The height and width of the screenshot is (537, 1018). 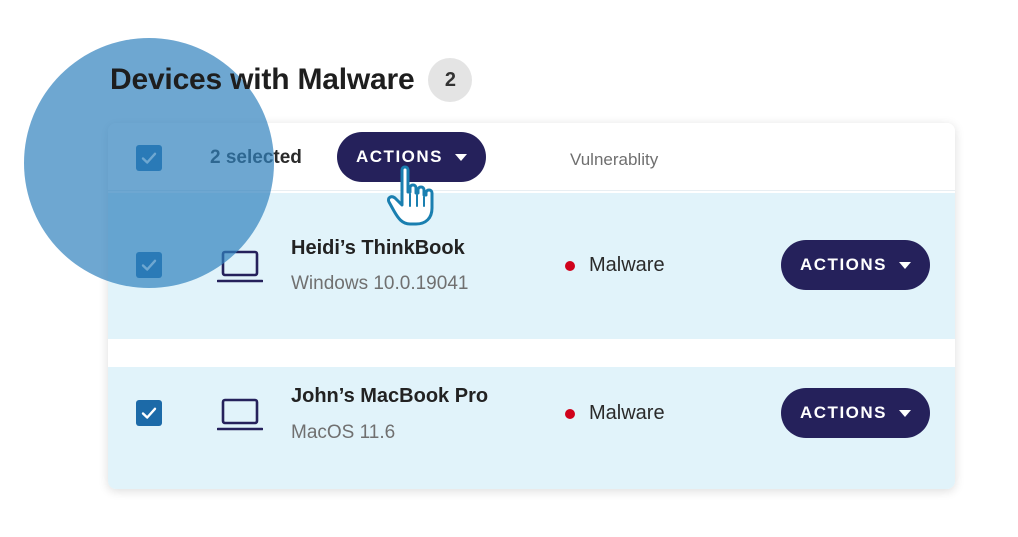 I want to click on select-all-checkbox, so click(x=149, y=158).